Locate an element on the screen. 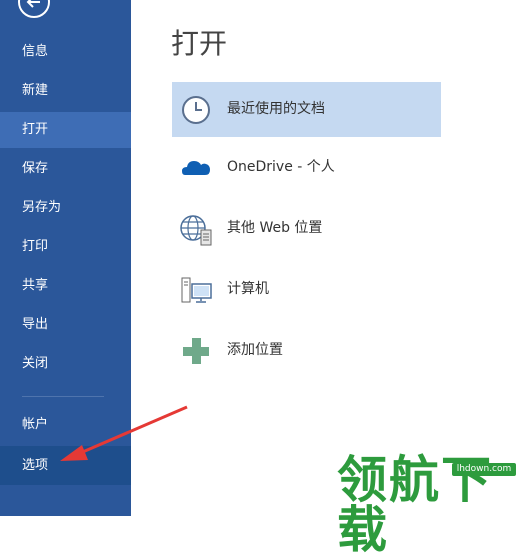 The width and height of the screenshot is (521, 559). plus-icon is located at coordinates (196, 351).